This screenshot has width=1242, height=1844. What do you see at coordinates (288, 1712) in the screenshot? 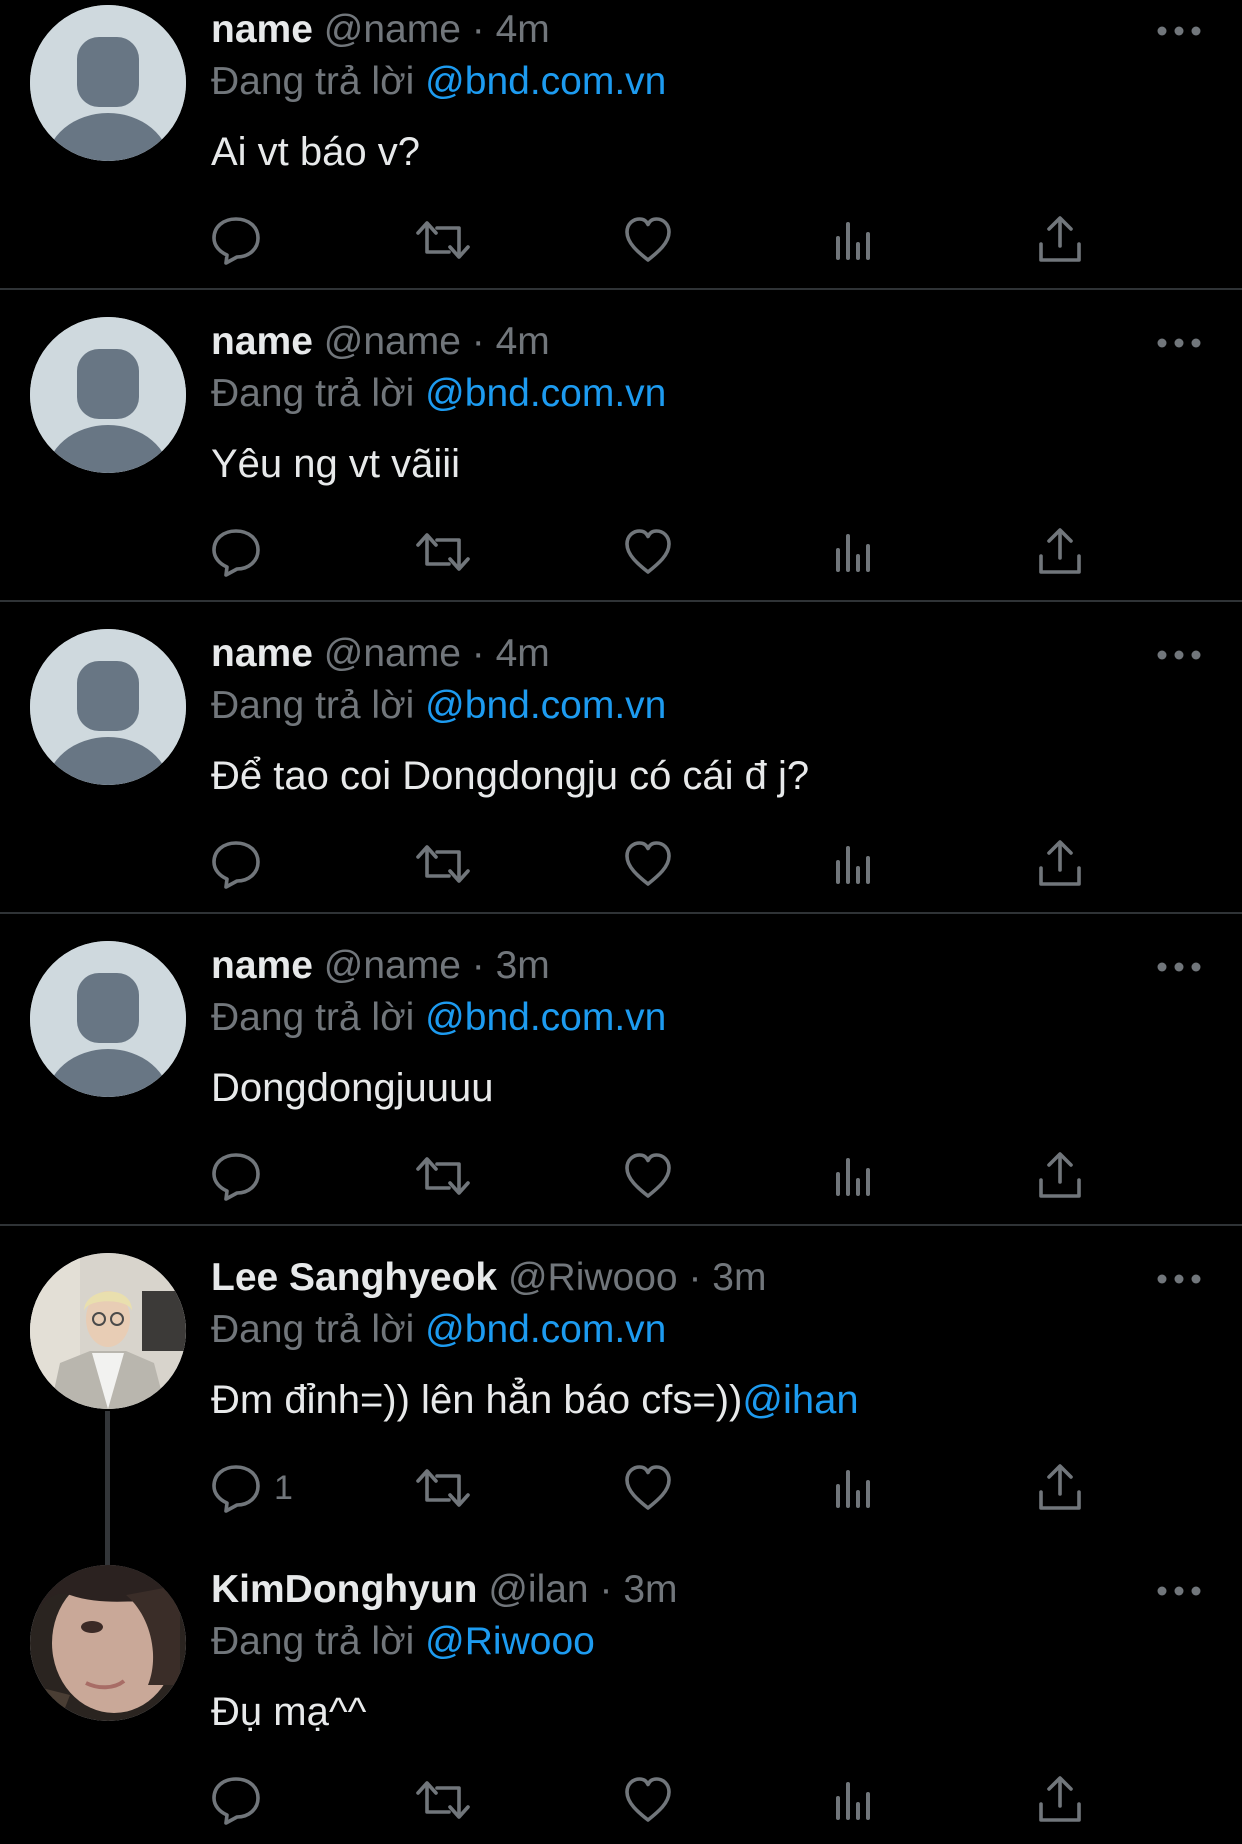
I see `tweet-text: Đụ mạ^^` at bounding box center [288, 1712].